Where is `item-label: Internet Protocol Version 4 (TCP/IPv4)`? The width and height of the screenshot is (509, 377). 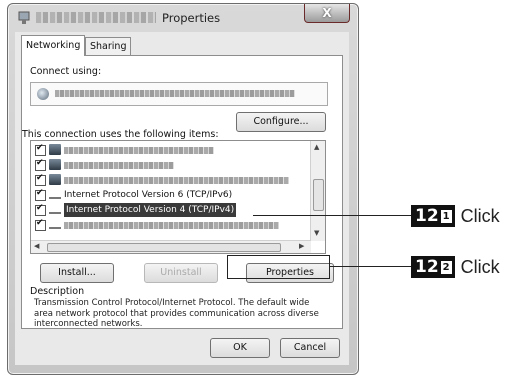
item-label: Internet Protocol Version 4 (TCP/IPv4) is located at coordinates (150, 210).